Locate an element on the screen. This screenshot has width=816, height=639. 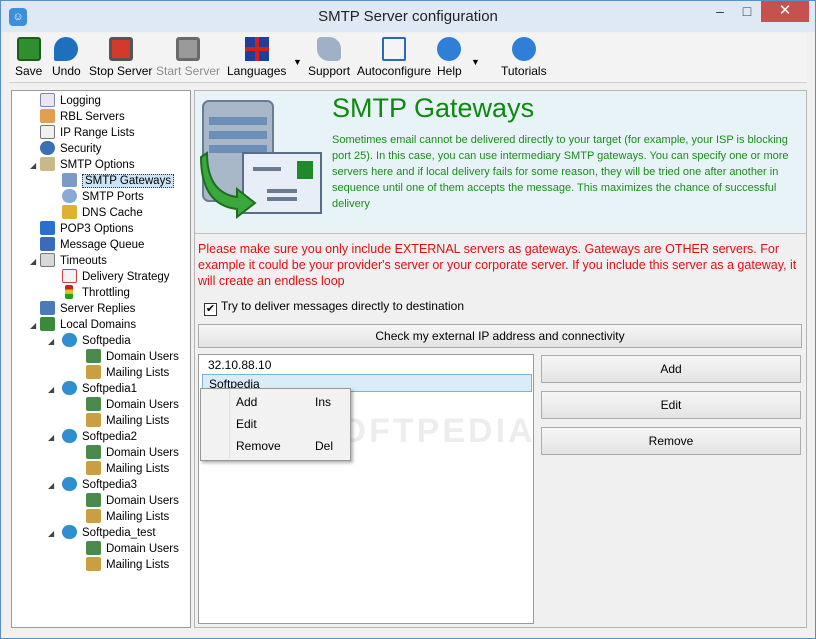
tree-item-message-queue: Message Queue is located at coordinates (92, 245).